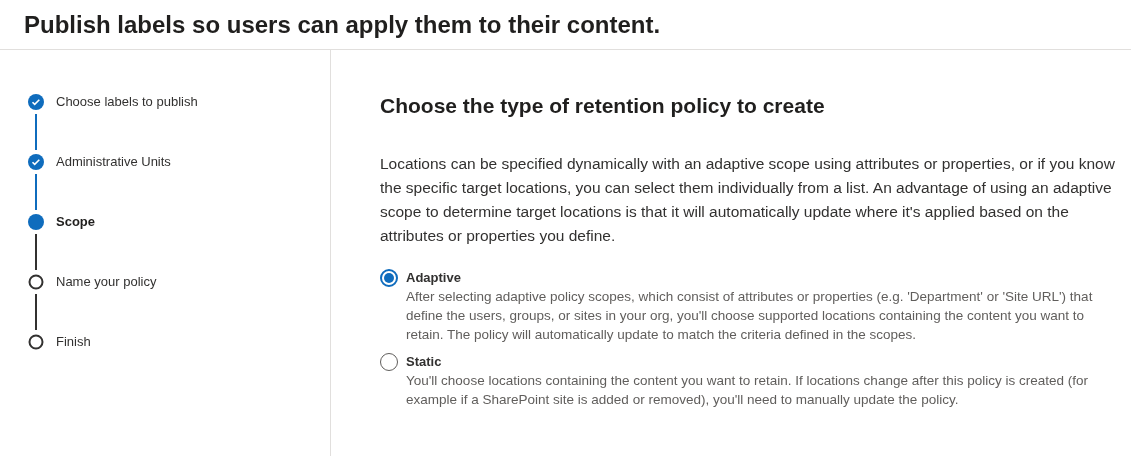 This screenshot has width=1131, height=456. I want to click on step-label: Scope, so click(75, 222).